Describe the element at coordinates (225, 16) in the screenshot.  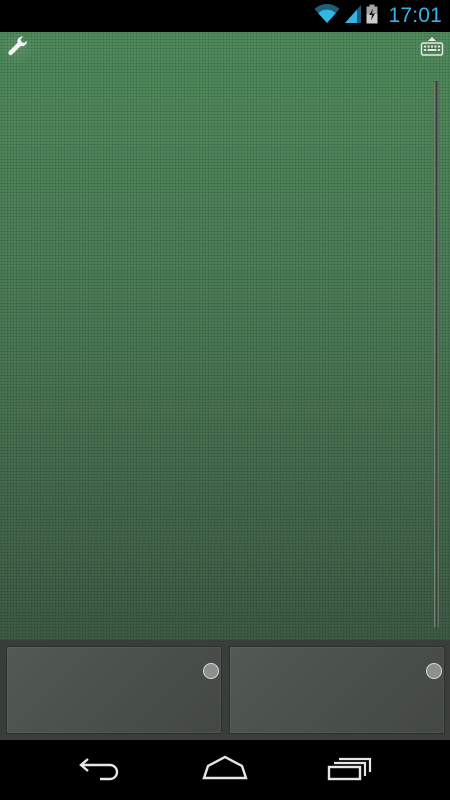
I see `status-bar: 17:01` at that location.